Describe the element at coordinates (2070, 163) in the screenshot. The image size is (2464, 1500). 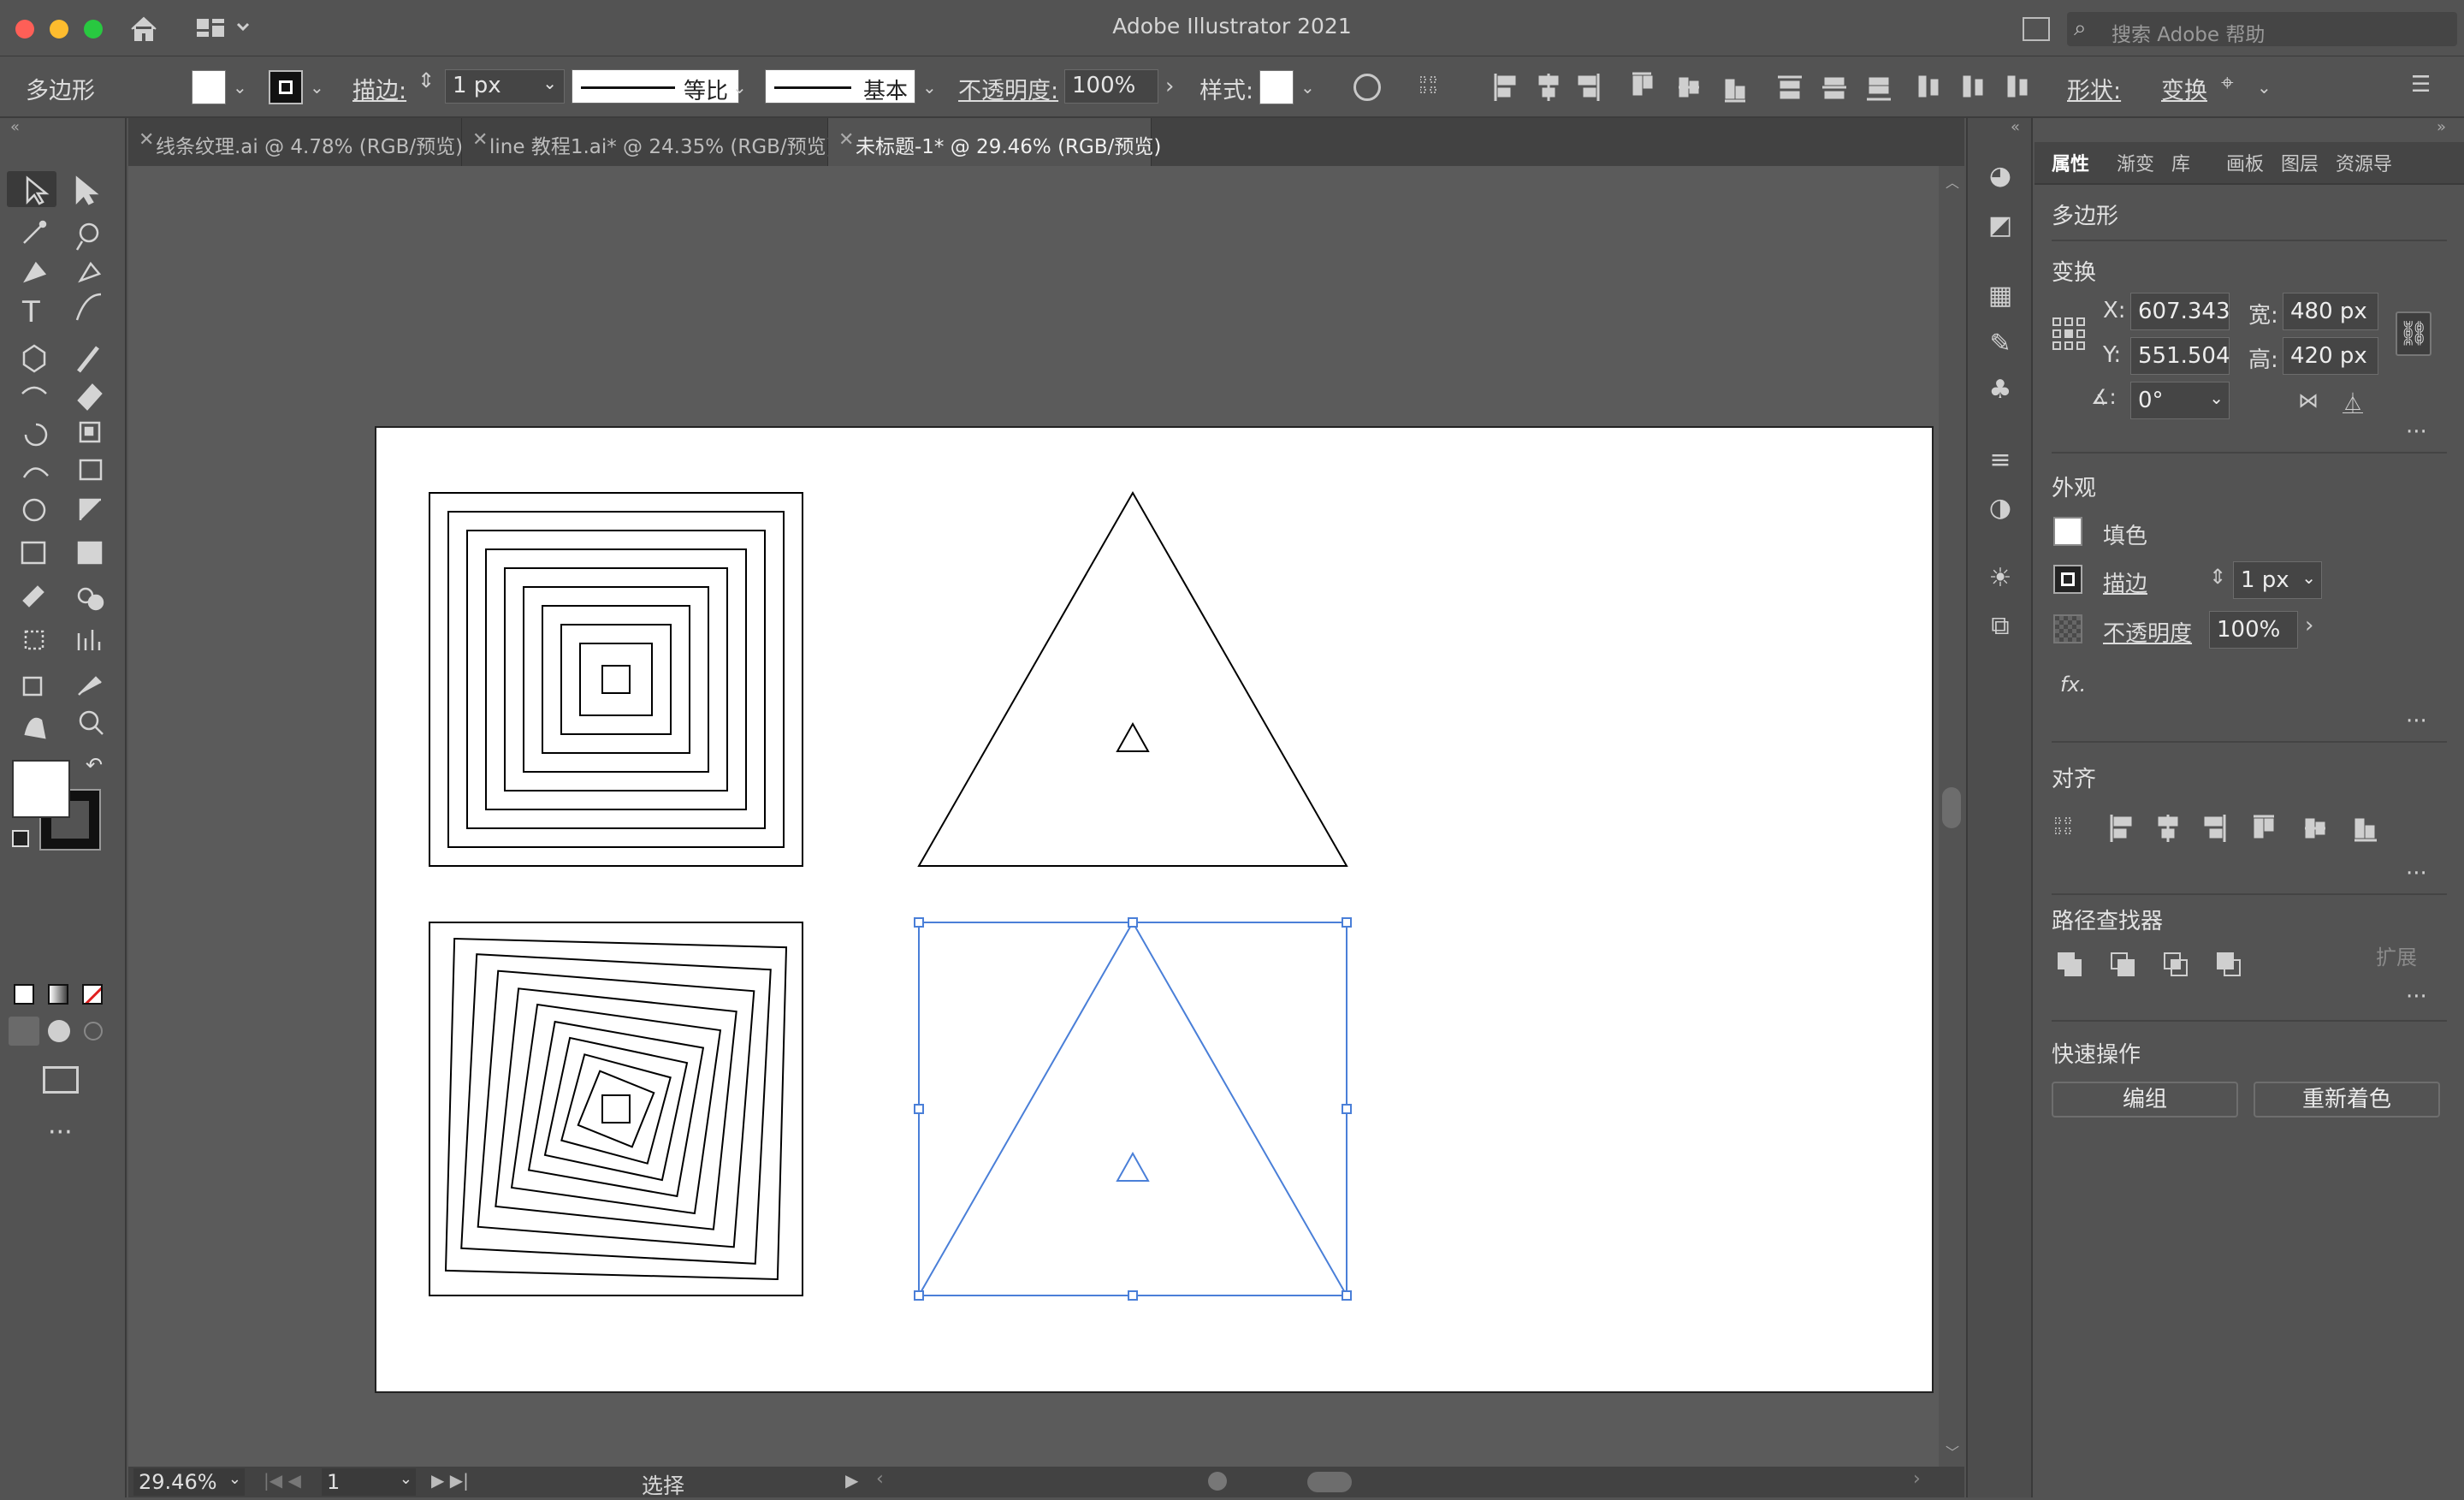
I see `tab-properties: 属性` at that location.